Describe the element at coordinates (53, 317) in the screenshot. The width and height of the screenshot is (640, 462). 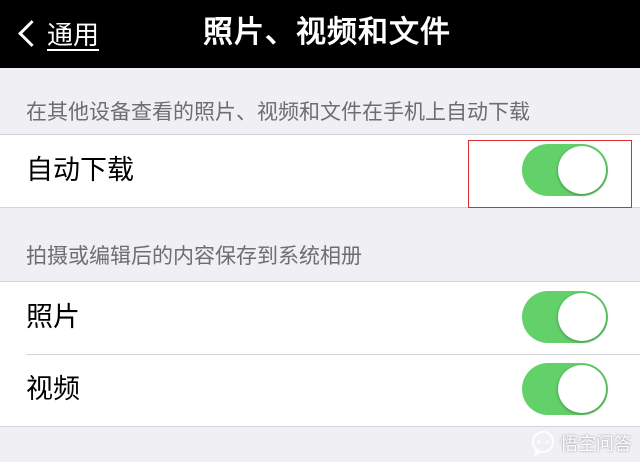
I see `settings-row-label: 照片` at that location.